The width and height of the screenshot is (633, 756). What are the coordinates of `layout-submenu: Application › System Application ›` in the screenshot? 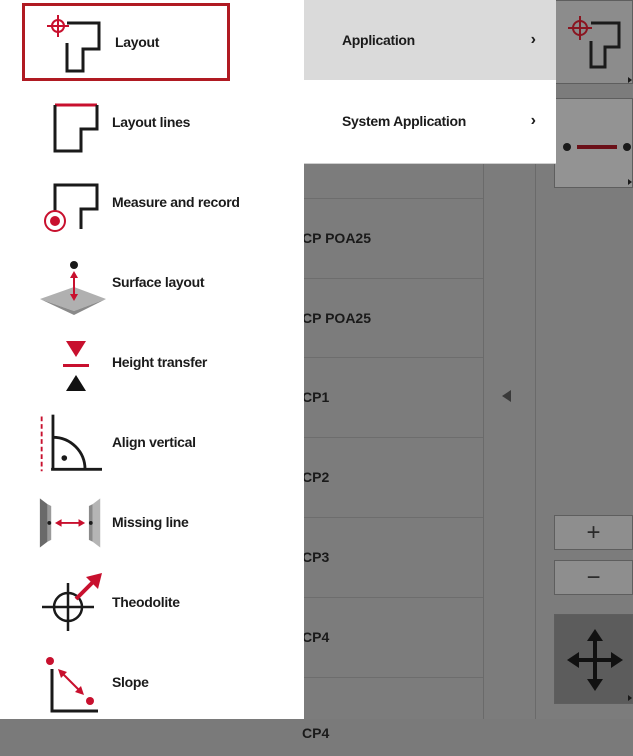 It's located at (430, 81).